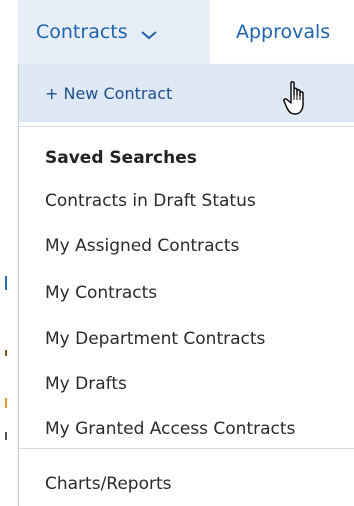 Image resolution: width=354 pixels, height=506 pixels. I want to click on new-contract-label: + New Contract, so click(109, 93).